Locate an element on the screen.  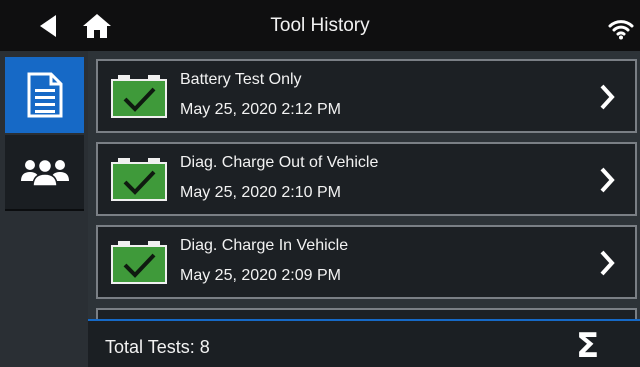
total-tests-label: Total Tests: 8 is located at coordinates (157, 347).